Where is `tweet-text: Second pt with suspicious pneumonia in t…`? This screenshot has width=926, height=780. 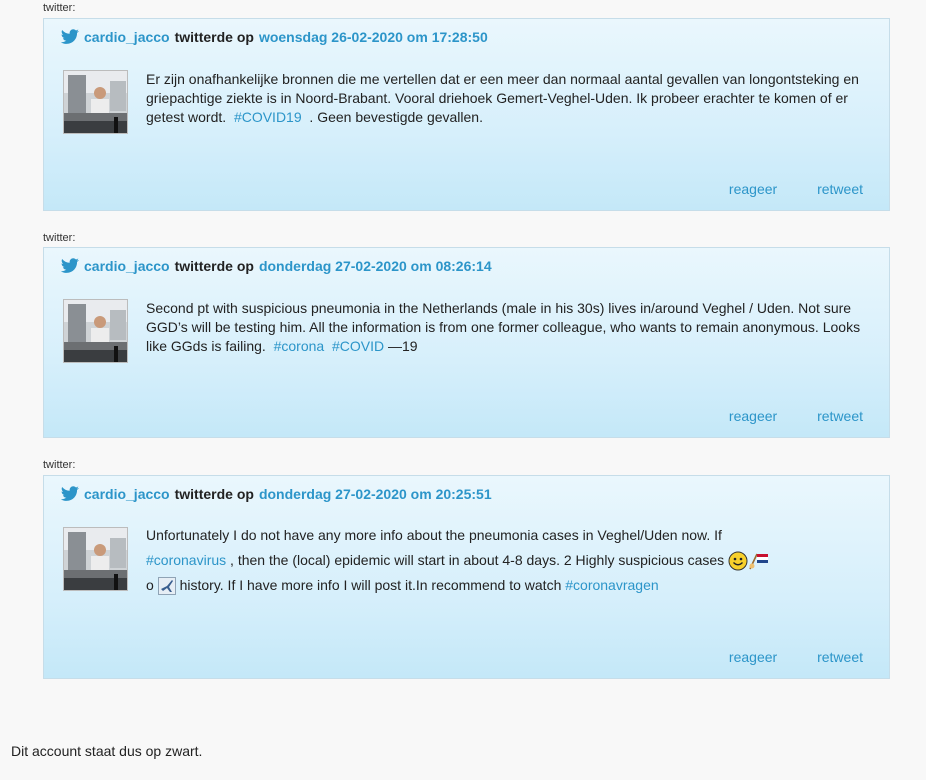 tweet-text: Second pt with suspicious pneumonia in t… is located at coordinates (511, 327).